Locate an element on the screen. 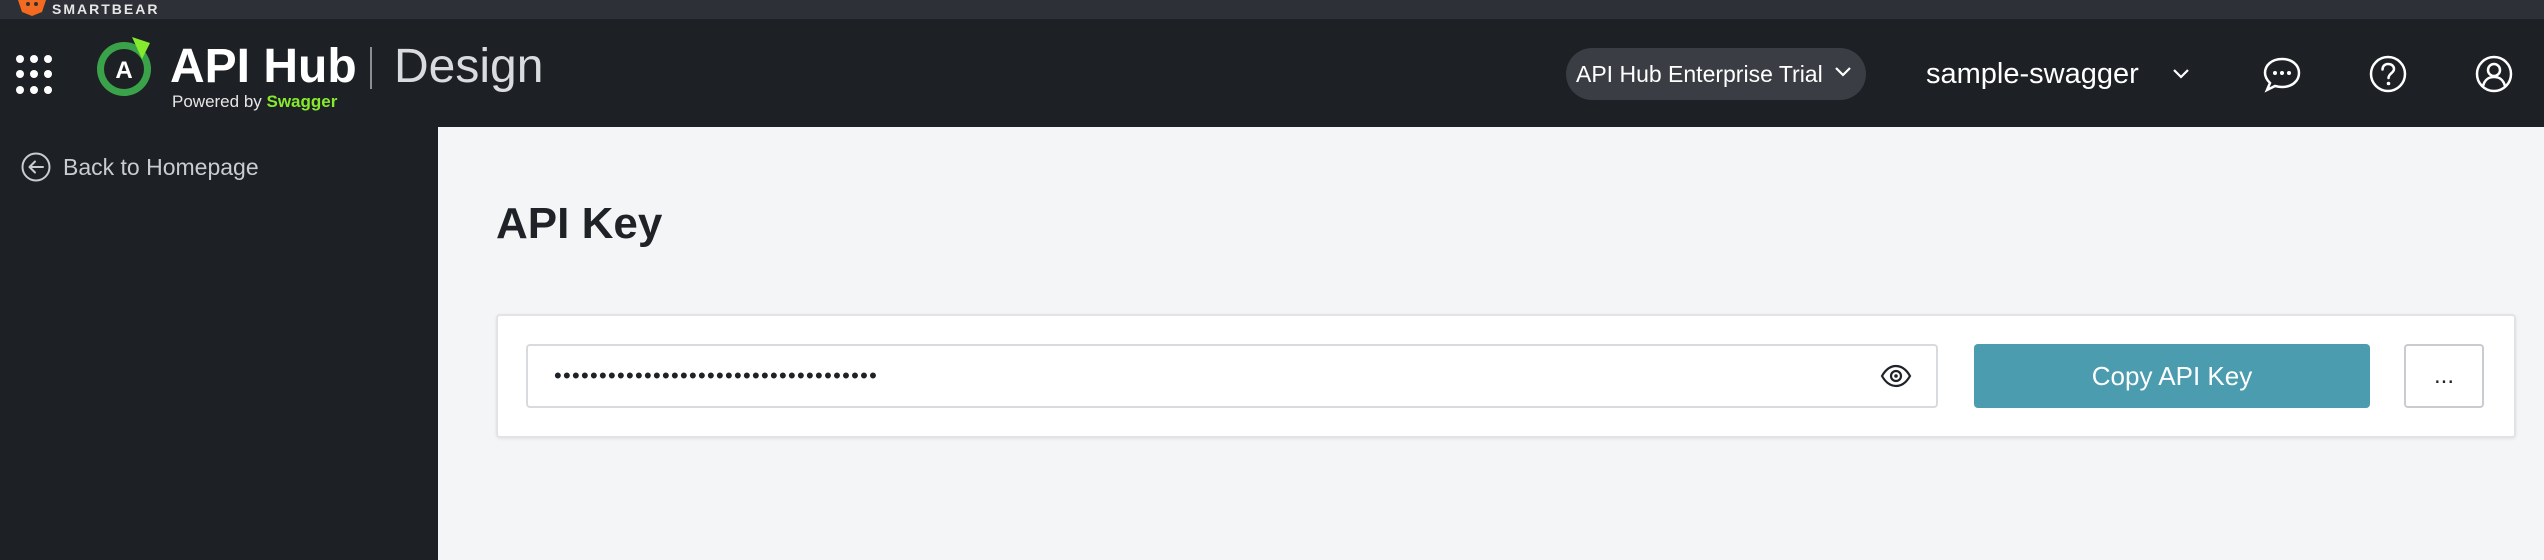 This screenshot has height=560, width=2544. copy-api-key-button: Copy API Key is located at coordinates (2172, 376).